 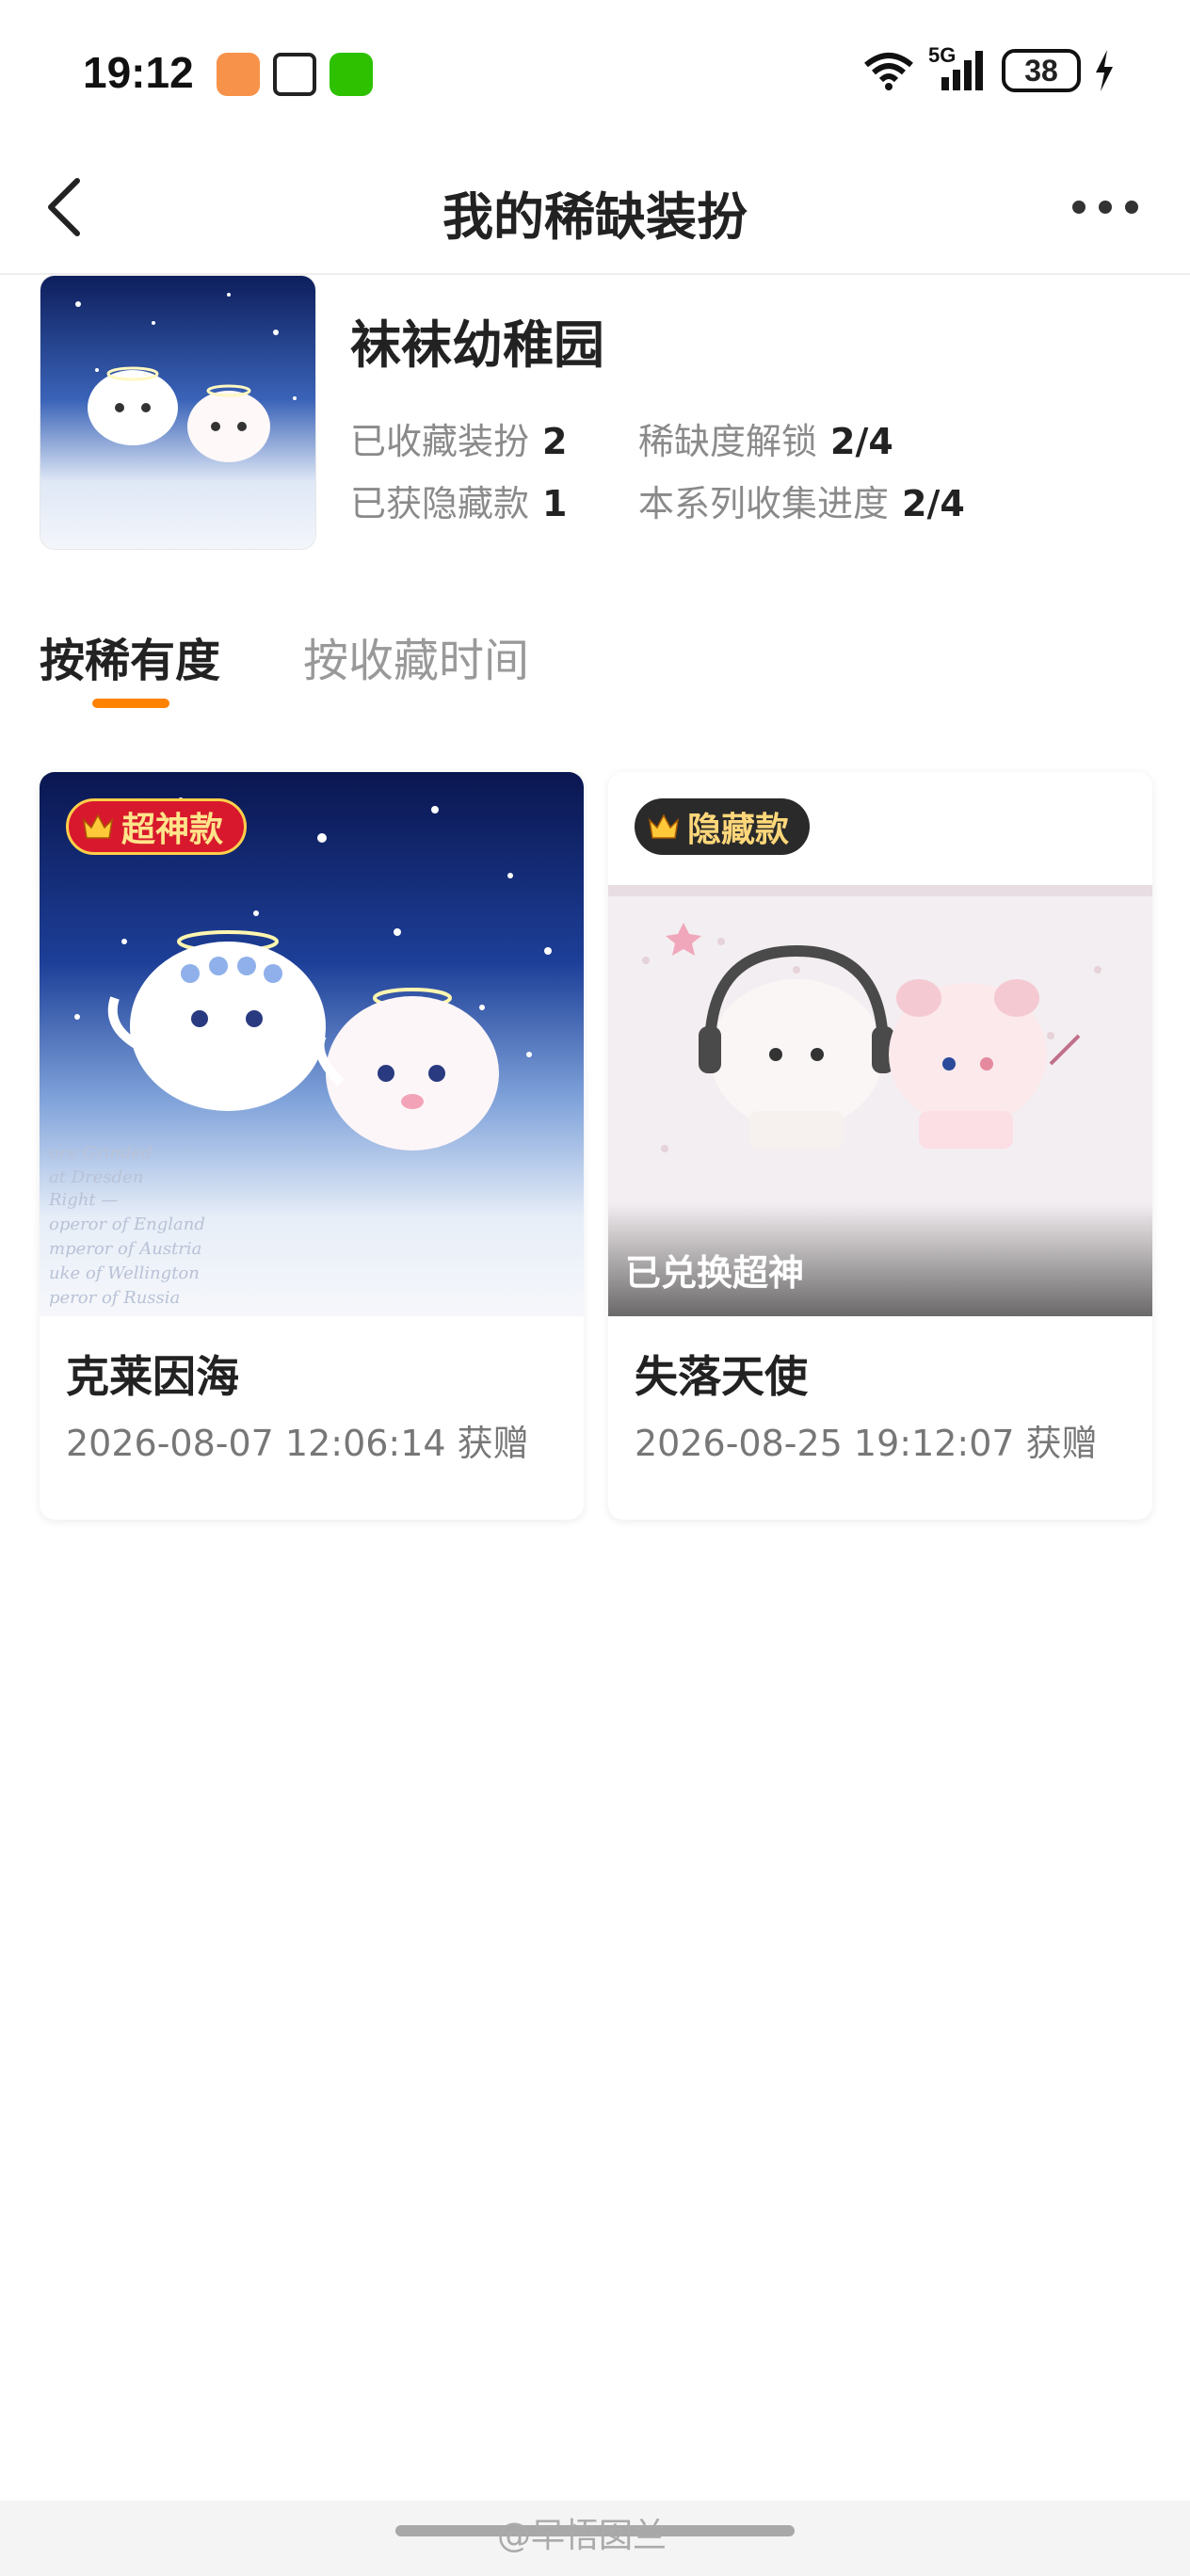 I want to click on costume-name: 失落天使, so click(x=721, y=1376).